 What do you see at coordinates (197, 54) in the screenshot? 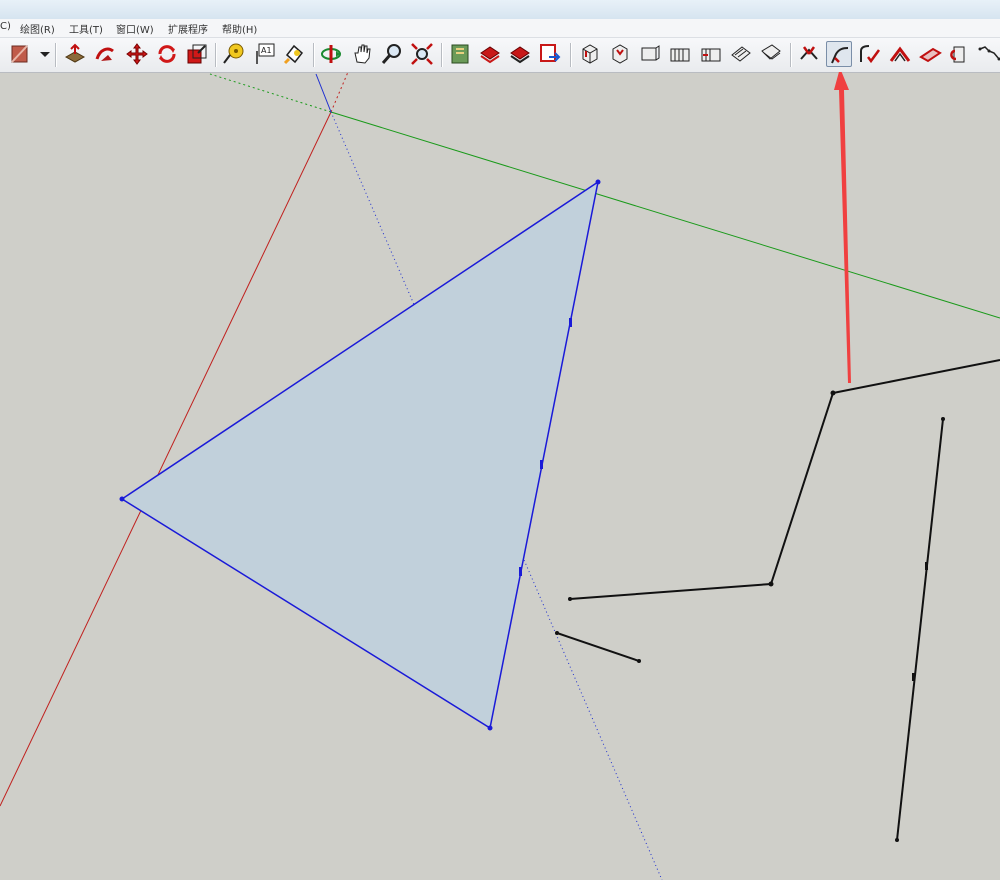
I see `scale-icon` at bounding box center [197, 54].